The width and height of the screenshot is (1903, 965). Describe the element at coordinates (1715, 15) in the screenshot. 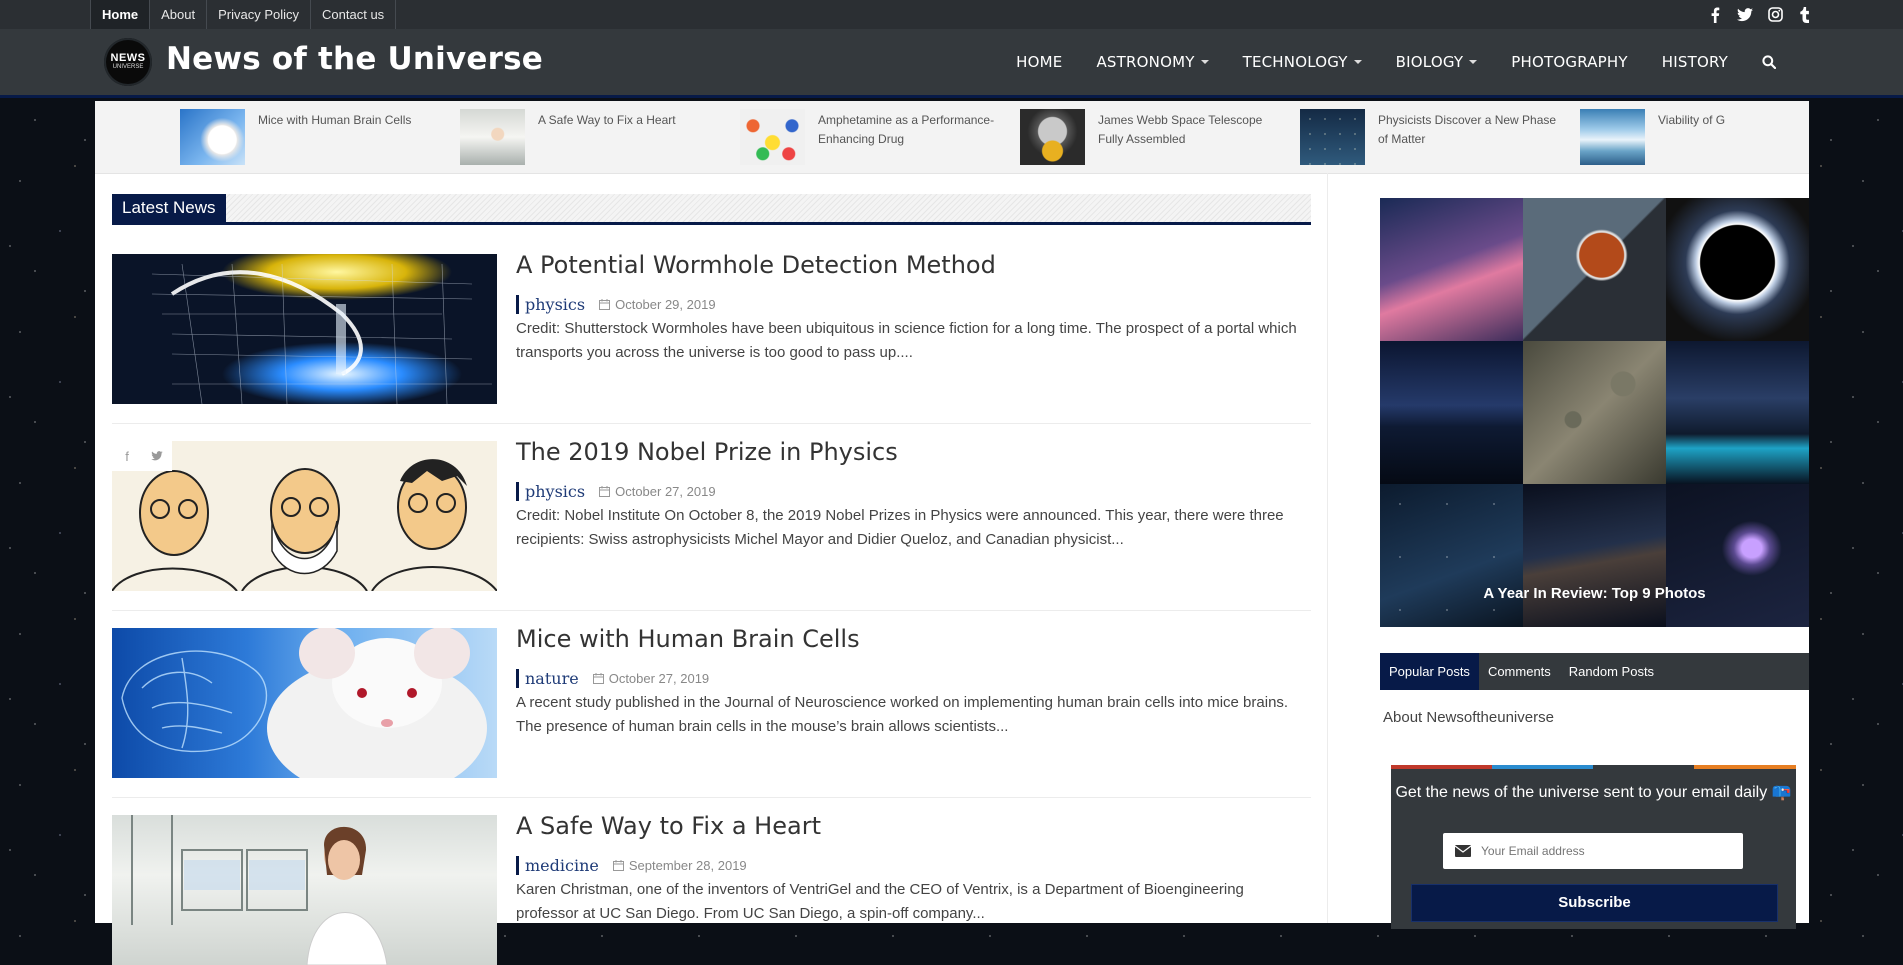

I see `facebook-icon` at that location.